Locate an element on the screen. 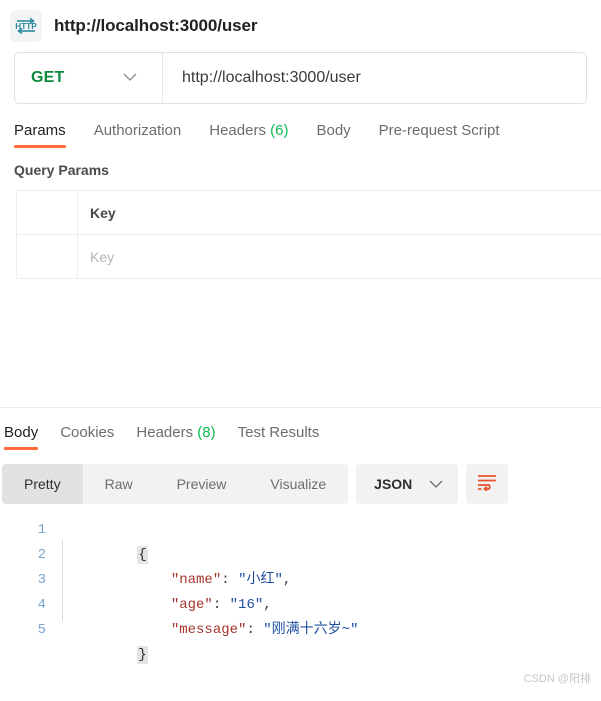 The width and height of the screenshot is (601, 701). response-format-selector: JSON is located at coordinates (407, 484).